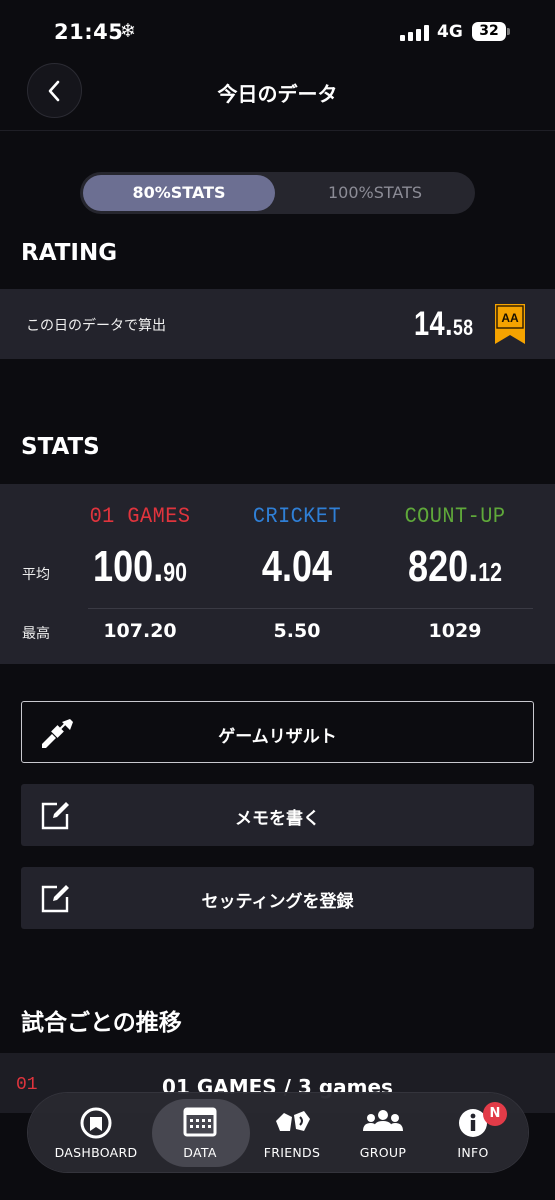  I want to click on avg-01-int: 100., so click(128, 566).